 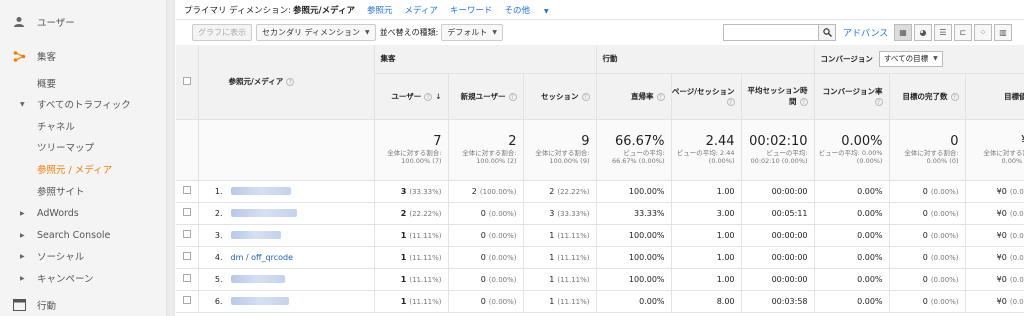 What do you see at coordinates (171, 158) in the screenshot?
I see `sidebar-scrollbar` at bounding box center [171, 158].